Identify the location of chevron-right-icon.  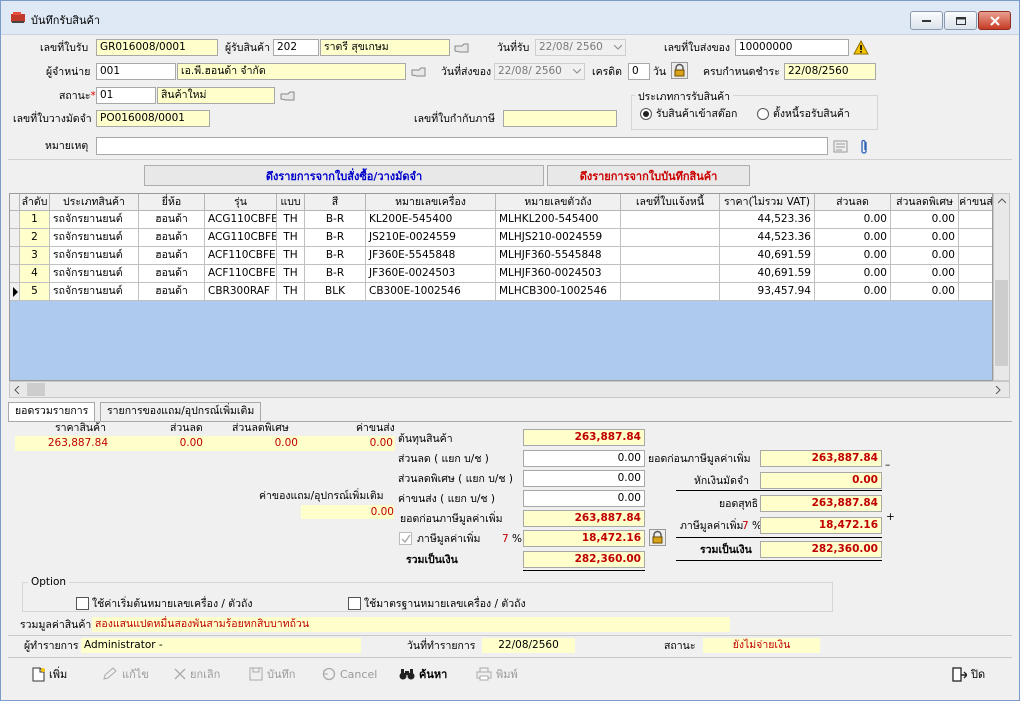
(998, 390).